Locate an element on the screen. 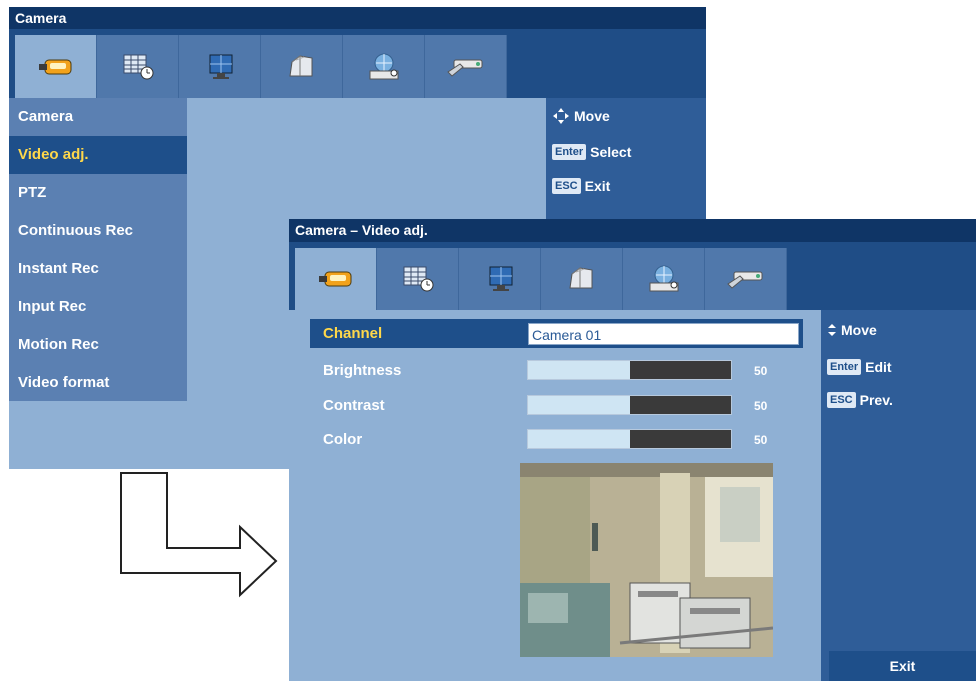  brightness-label: Brightness is located at coordinates (362, 370).